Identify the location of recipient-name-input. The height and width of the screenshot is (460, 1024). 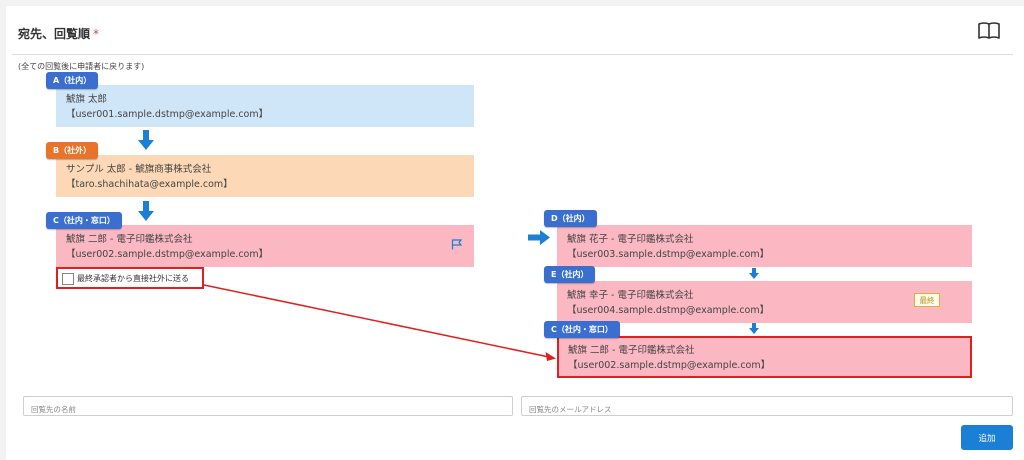
(268, 409).